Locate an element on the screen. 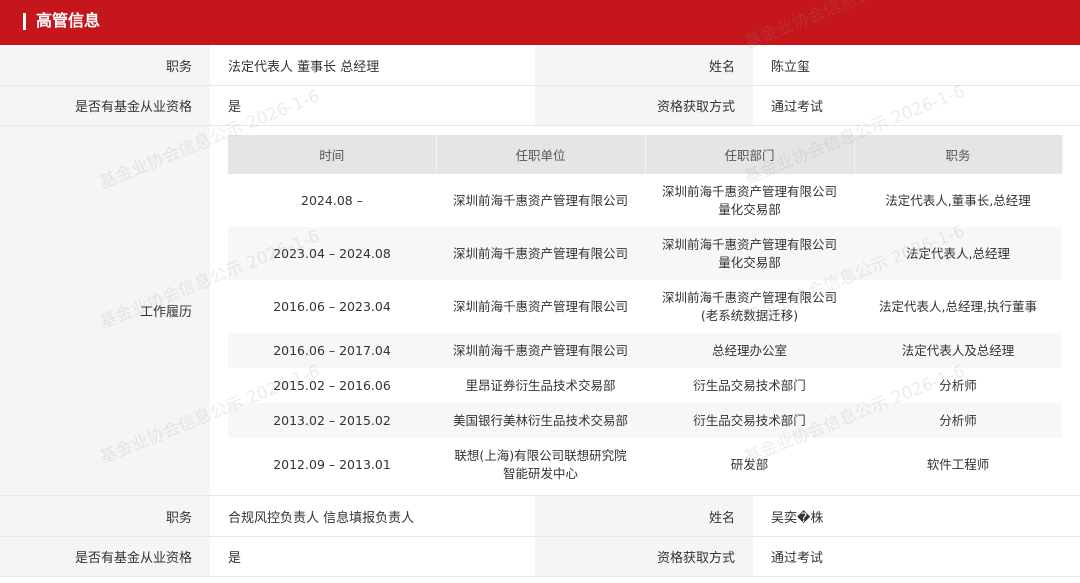  cell-time: 2012.09 – 2013.01 is located at coordinates (332, 464).